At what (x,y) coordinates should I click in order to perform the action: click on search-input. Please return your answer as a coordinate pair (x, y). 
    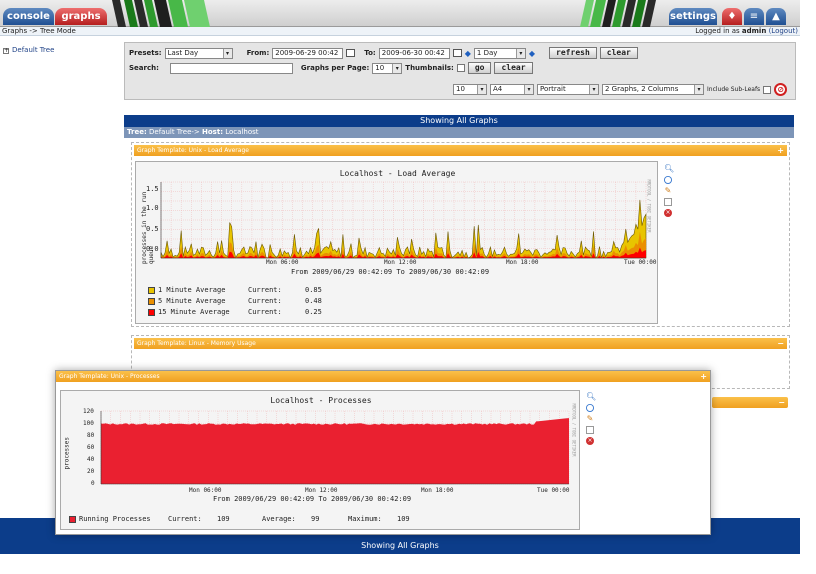
    Looking at the image, I should click on (231, 68).